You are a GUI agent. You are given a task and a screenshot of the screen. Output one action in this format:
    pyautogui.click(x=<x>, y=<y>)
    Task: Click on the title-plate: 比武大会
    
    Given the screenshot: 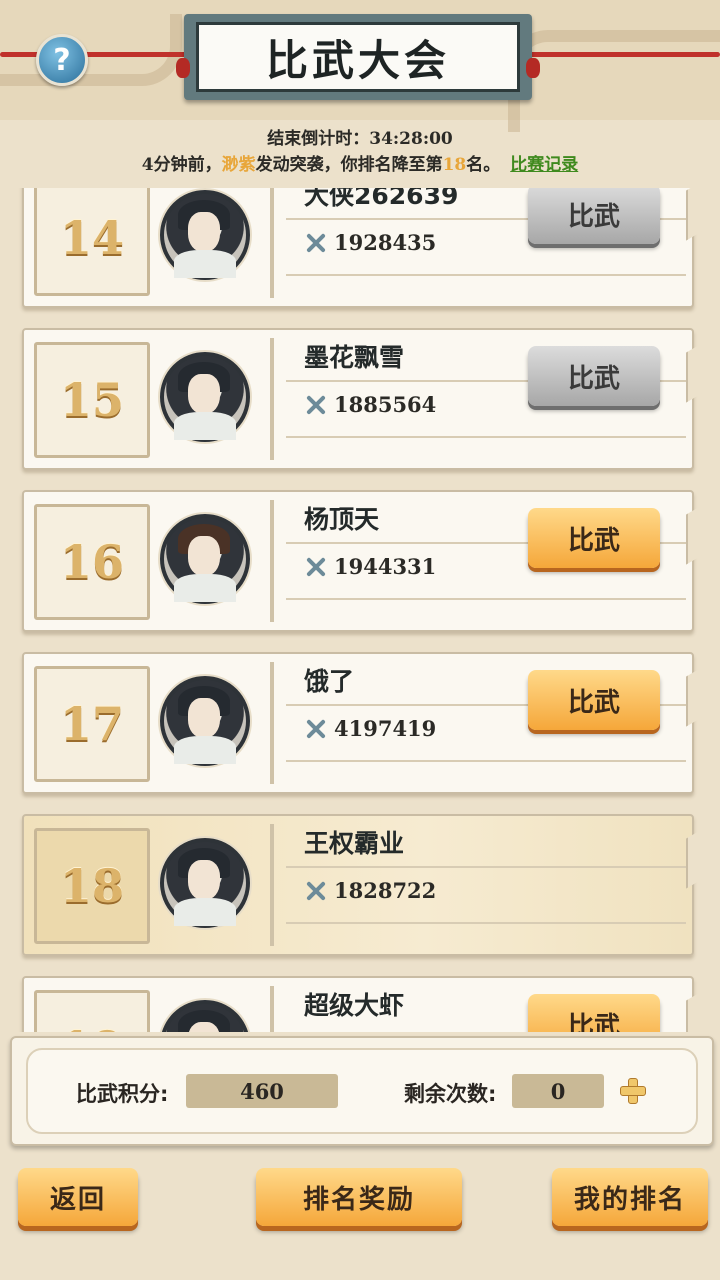 What is the action you would take?
    pyautogui.click(x=358, y=57)
    